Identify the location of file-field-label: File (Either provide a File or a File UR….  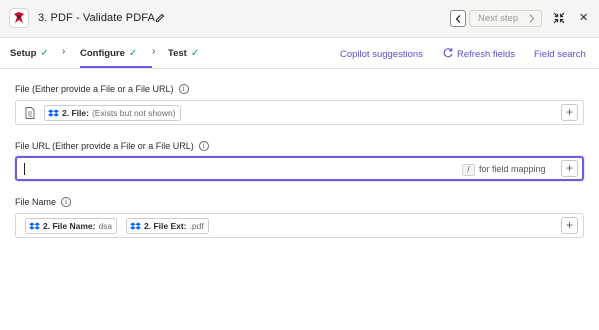
(102, 89).